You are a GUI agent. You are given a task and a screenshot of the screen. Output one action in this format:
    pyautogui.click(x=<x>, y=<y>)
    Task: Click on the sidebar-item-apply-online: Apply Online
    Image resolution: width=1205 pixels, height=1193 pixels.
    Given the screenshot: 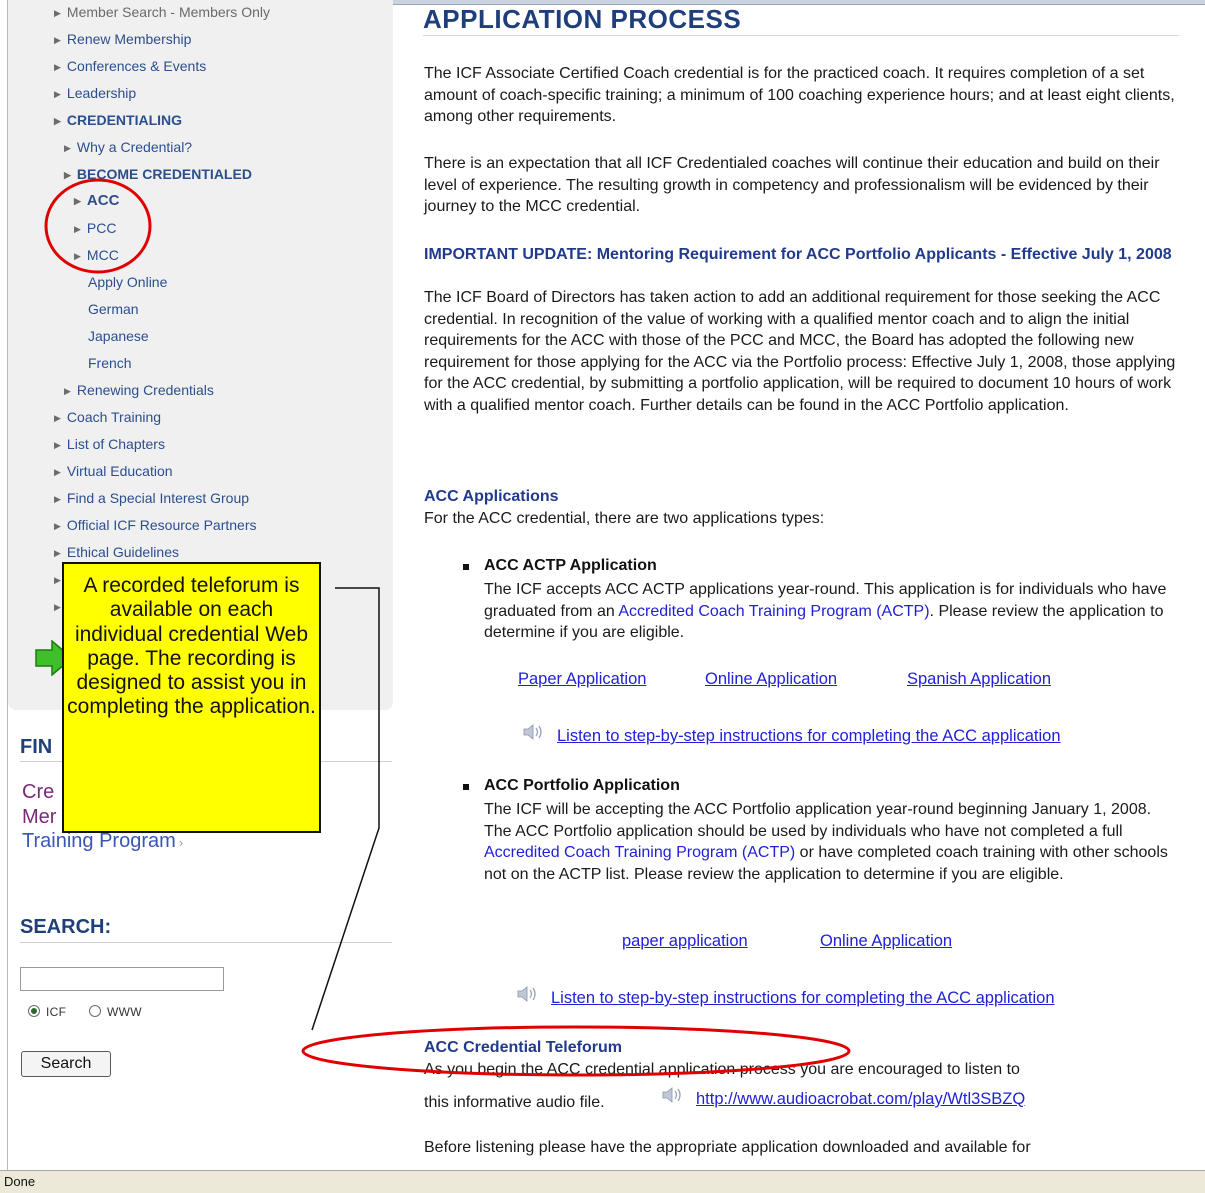 What is the action you would take?
    pyautogui.click(x=127, y=282)
    